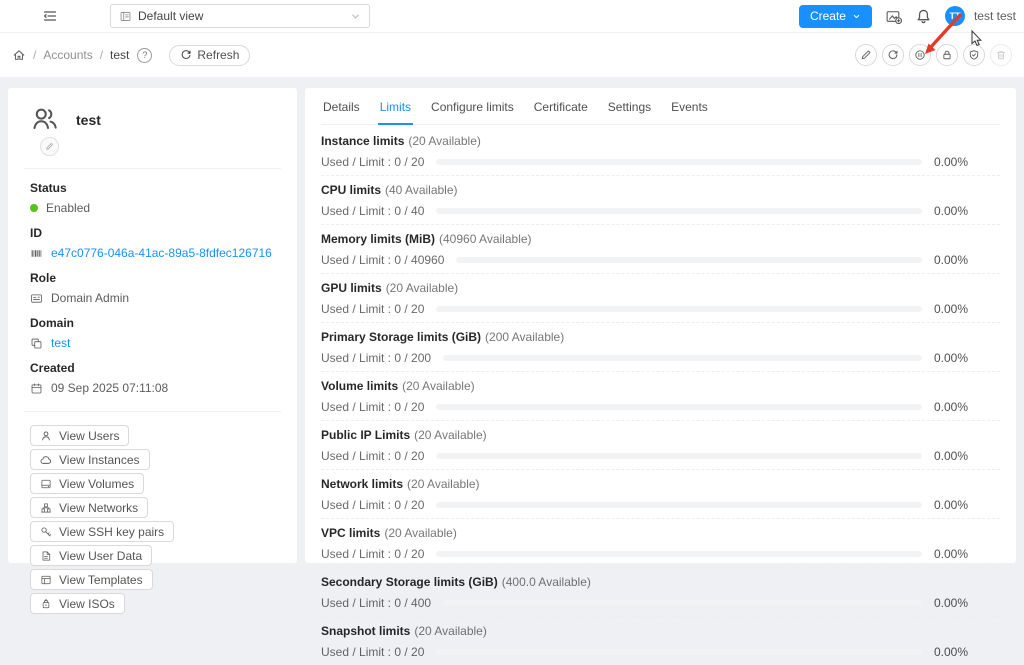 This screenshot has height=665, width=1024. Describe the element at coordinates (341, 112) in the screenshot. I see `tab-details: Details` at that location.